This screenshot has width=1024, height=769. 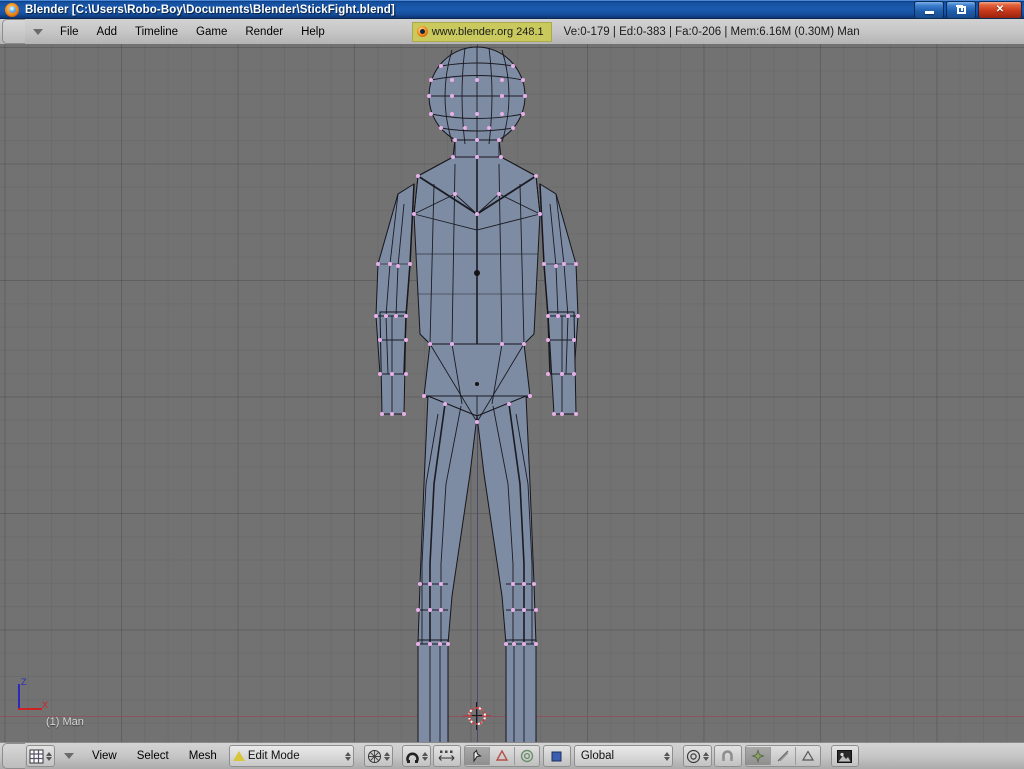 What do you see at coordinates (211, 32) in the screenshot?
I see `menu-game: Game` at bounding box center [211, 32].